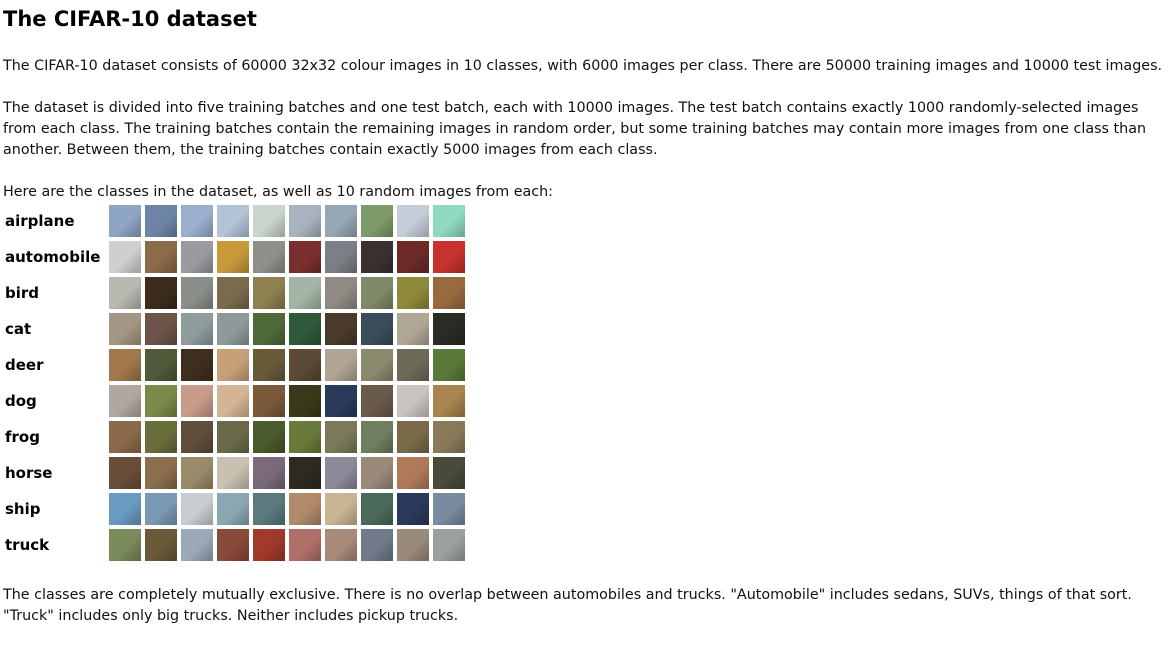  What do you see at coordinates (53, 257) in the screenshot?
I see `class-label: automobile` at bounding box center [53, 257].